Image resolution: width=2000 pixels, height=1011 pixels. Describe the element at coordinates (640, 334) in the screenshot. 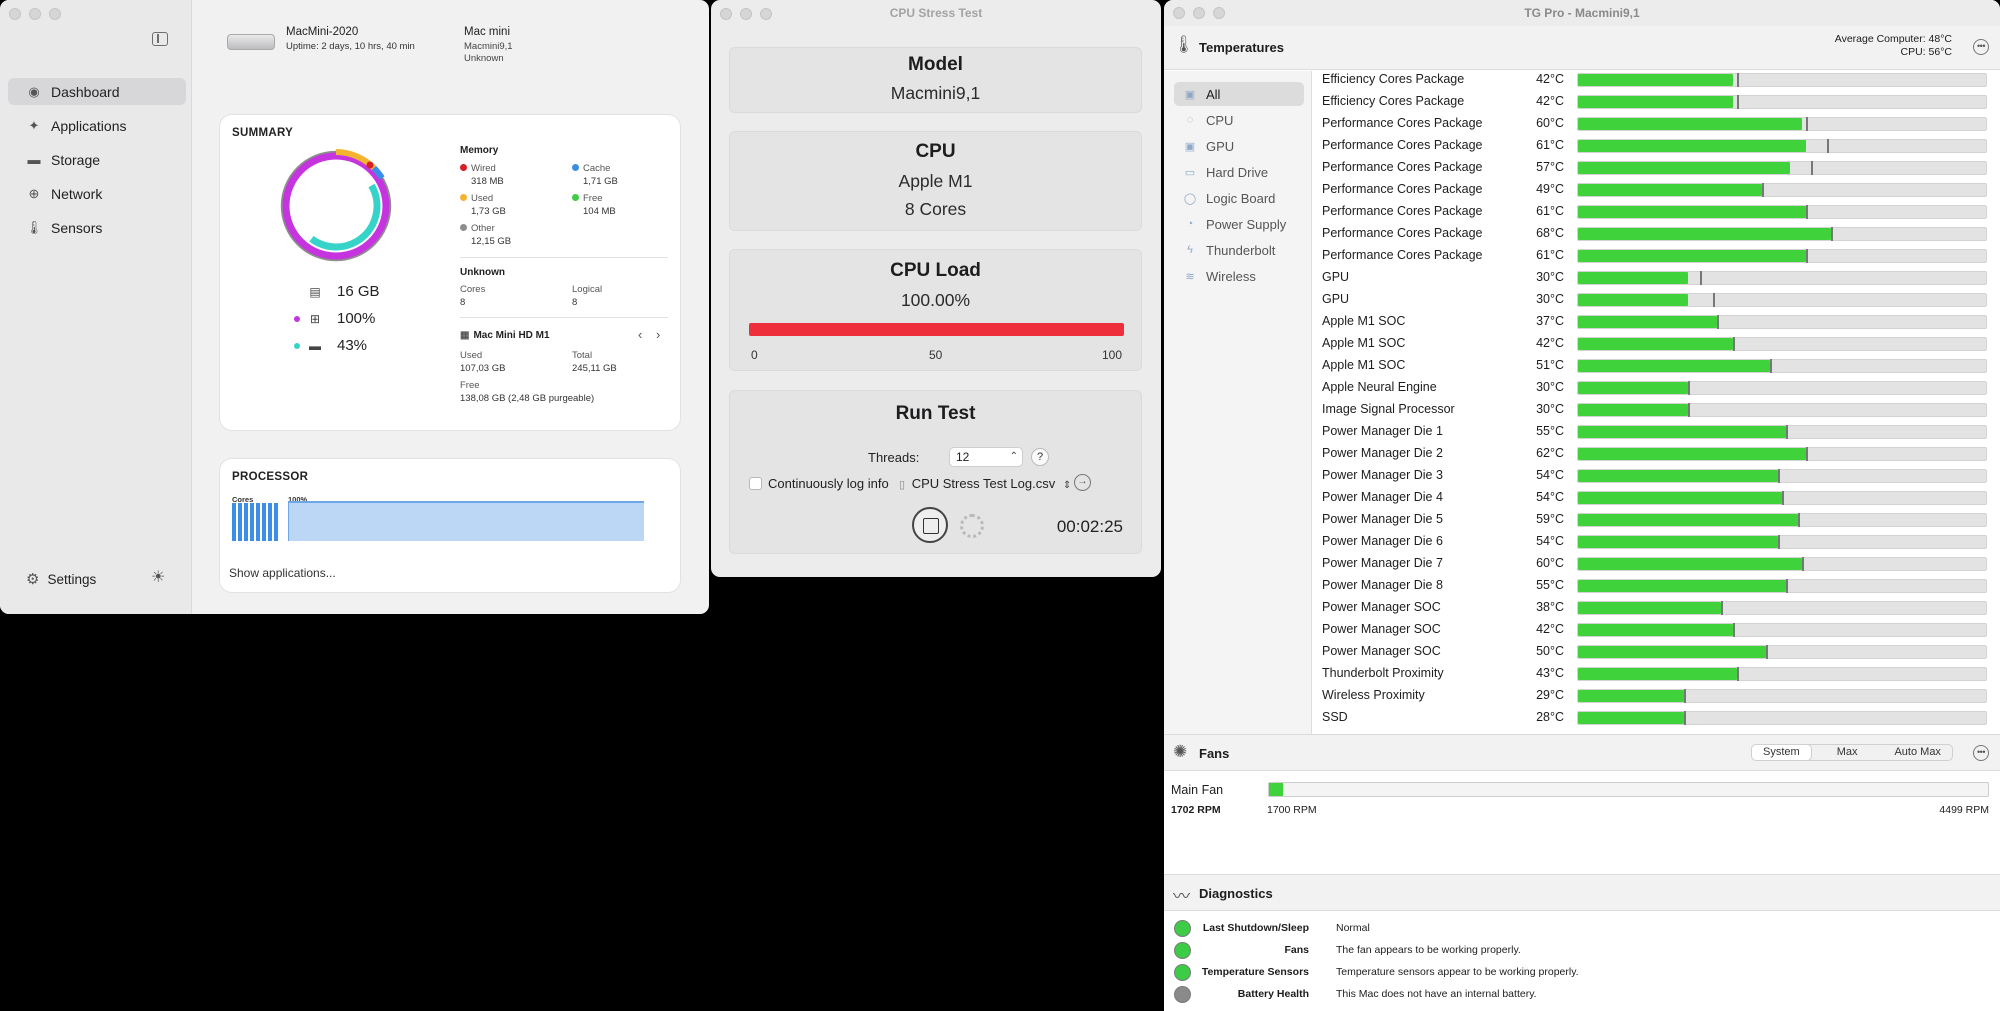

I see `chevron-left-icon: ‹` at that location.